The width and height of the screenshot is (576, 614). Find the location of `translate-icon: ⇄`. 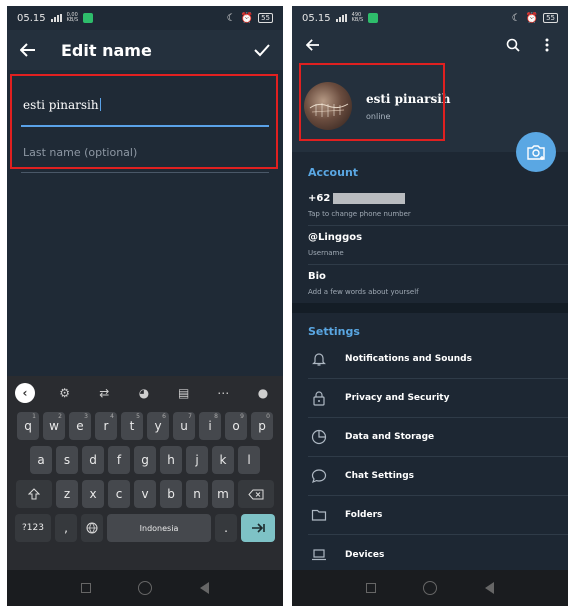

translate-icon: ⇄ is located at coordinates (104, 393).